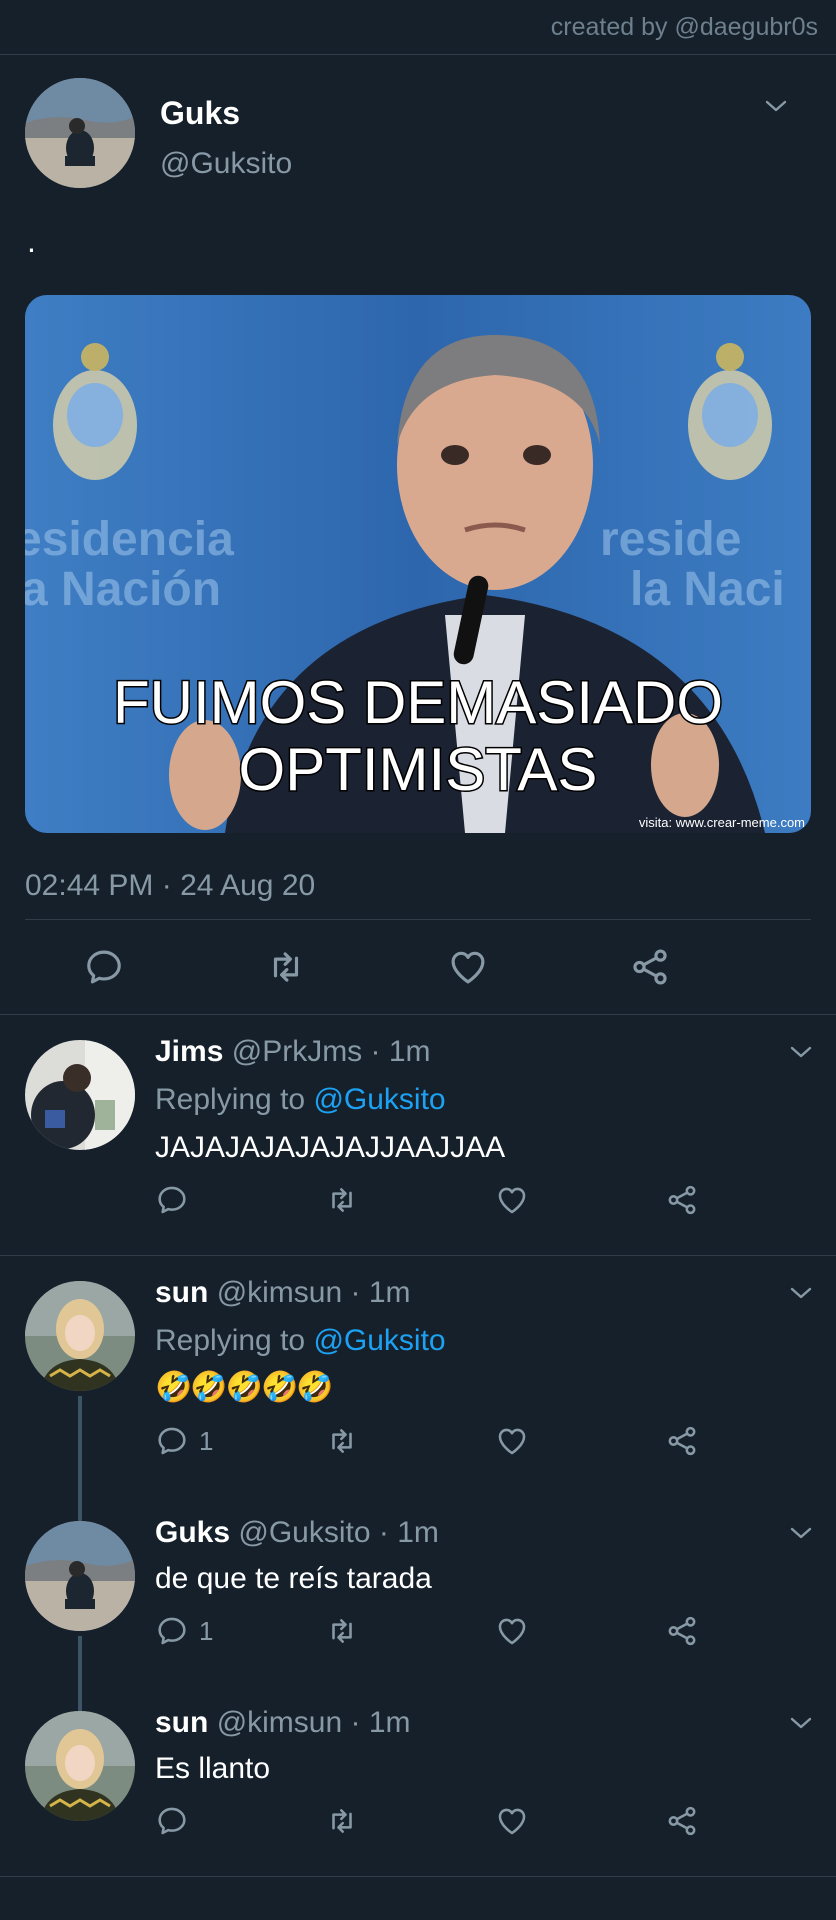 The image size is (836, 1920). I want to click on replying-to-label: Replying to, so click(230, 1099).